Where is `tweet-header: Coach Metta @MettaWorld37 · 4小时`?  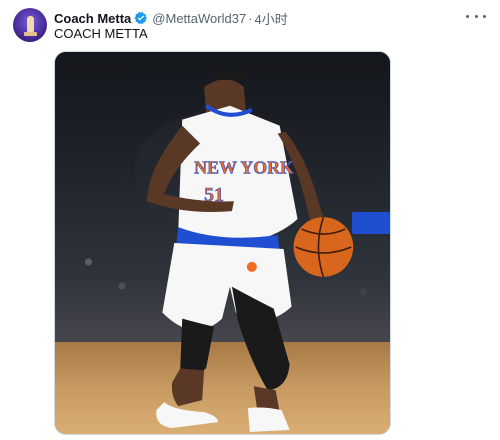
tweet-header: Coach Metta @MettaWorld37 · 4小时 is located at coordinates (270, 18).